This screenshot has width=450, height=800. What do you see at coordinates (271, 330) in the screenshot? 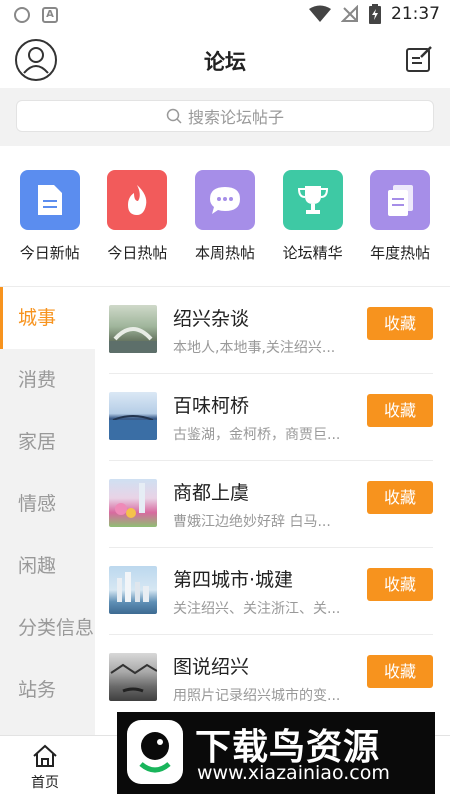
I see `list-item: 绍兴杂谈 本地人,本地事,关注绍兴... 收藏` at bounding box center [271, 330].